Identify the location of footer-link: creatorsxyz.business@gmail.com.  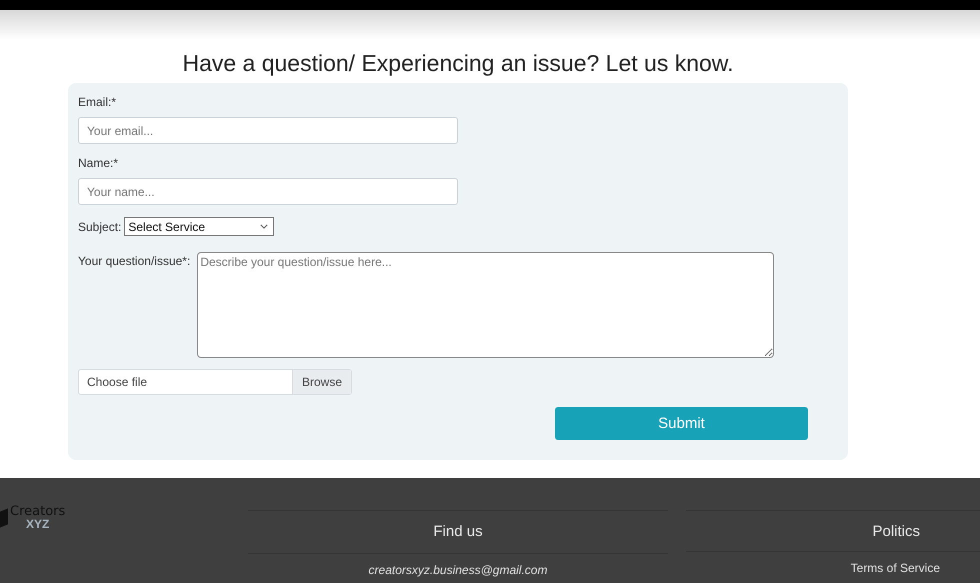
(458, 570).